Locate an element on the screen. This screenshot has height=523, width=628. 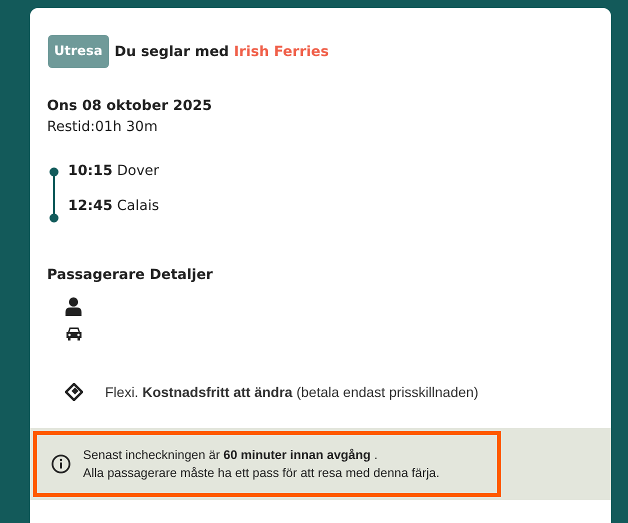
car-icon is located at coordinates (74, 333).